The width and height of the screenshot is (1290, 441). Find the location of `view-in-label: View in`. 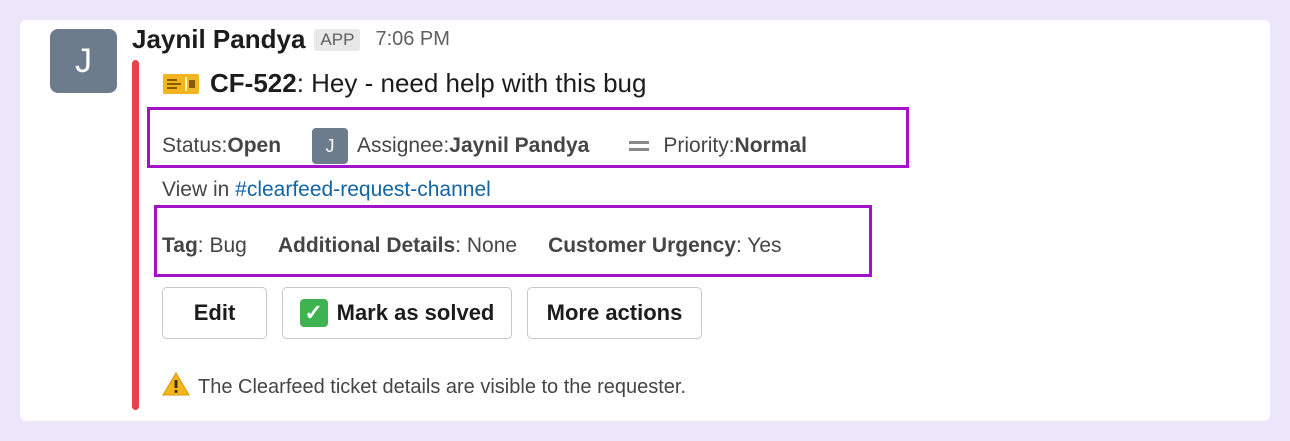

view-in-label: View in is located at coordinates (199, 189).